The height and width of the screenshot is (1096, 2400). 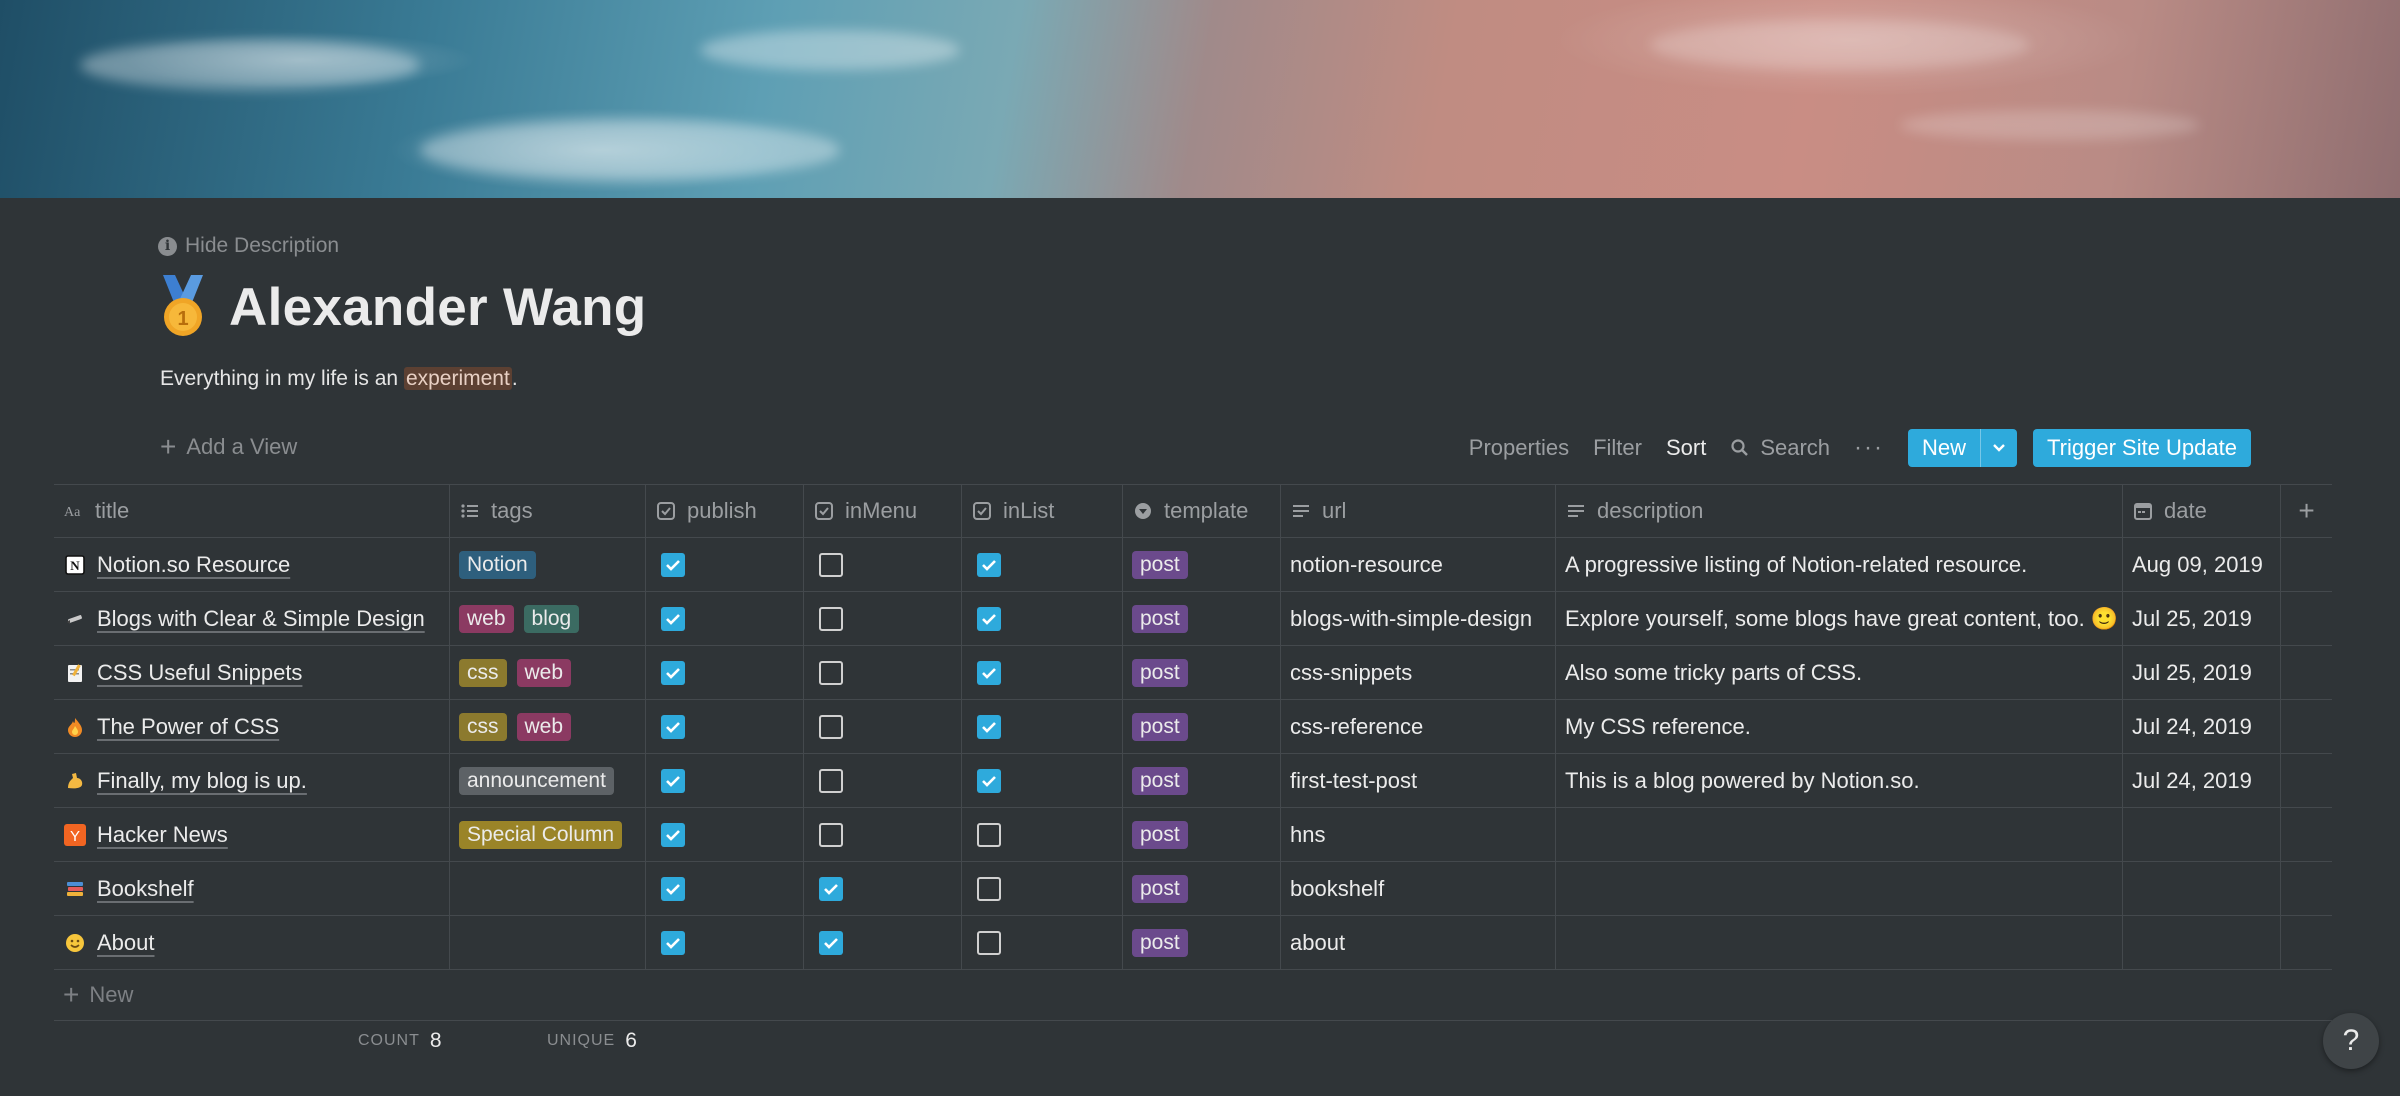 What do you see at coordinates (2202, 511) in the screenshot?
I see `column-header-date: date` at bounding box center [2202, 511].